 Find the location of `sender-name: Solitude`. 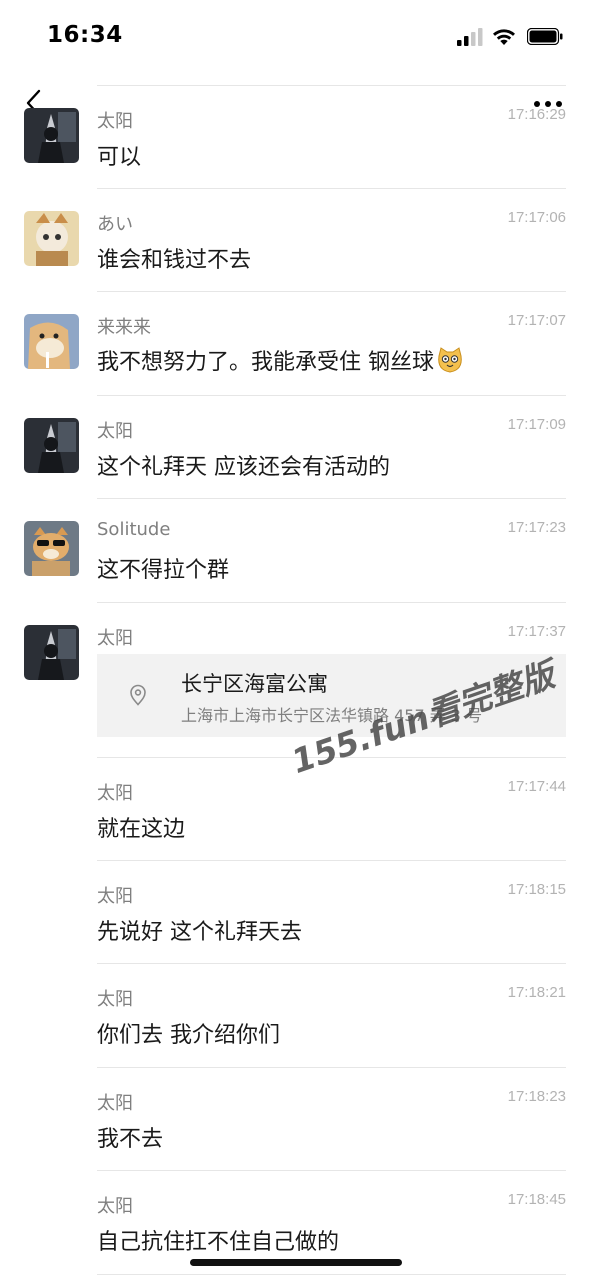

sender-name: Solitude is located at coordinates (134, 529).